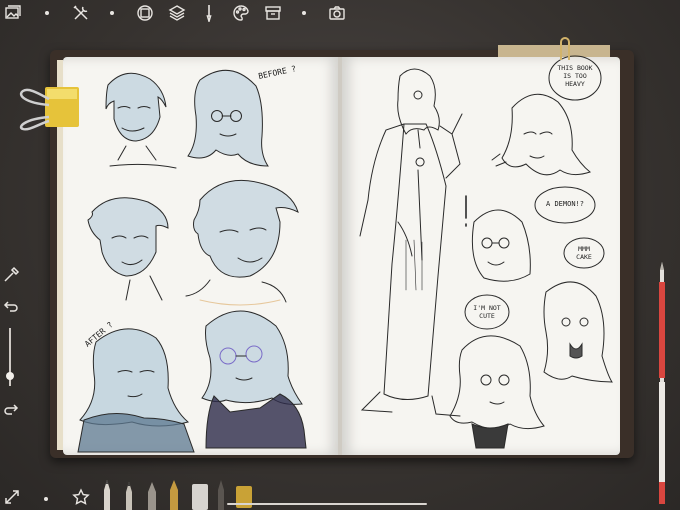 Image resolution: width=680 pixels, height=510 pixels. I want to click on brush-brushpen, so click(221, 495).